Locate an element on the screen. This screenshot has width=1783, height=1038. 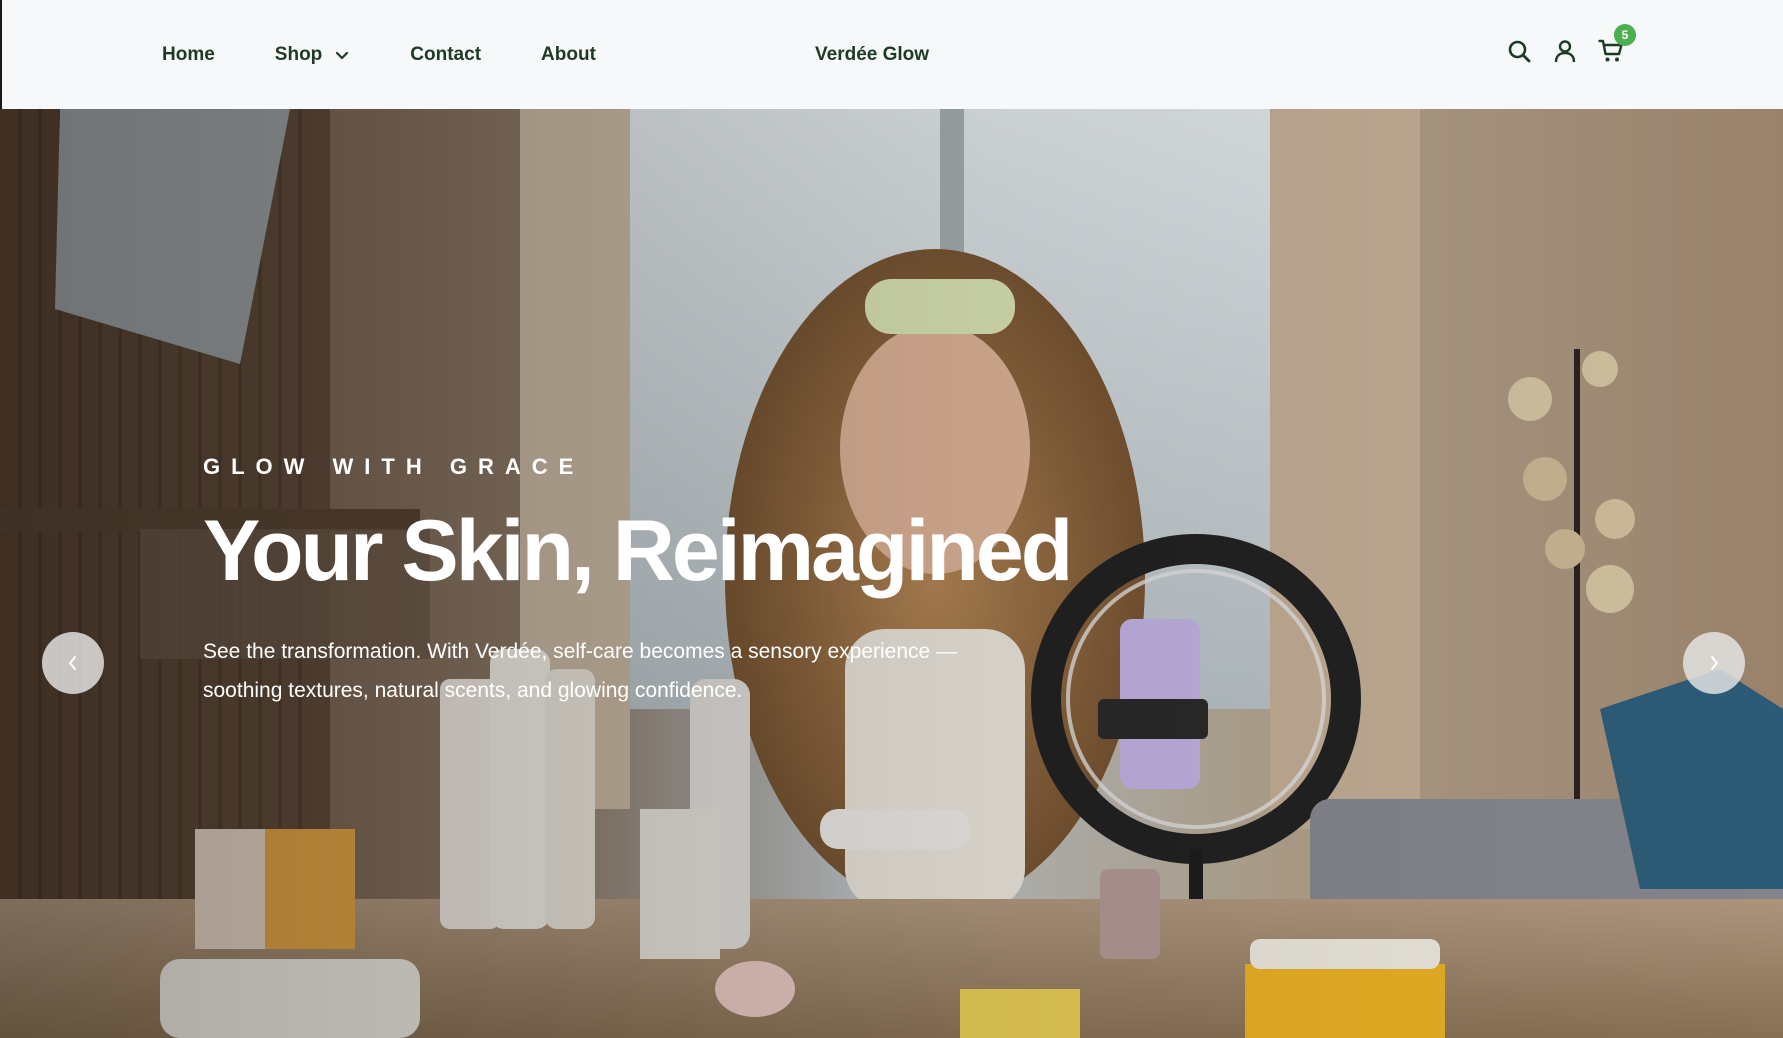
chevron-down-icon is located at coordinates (342, 55).